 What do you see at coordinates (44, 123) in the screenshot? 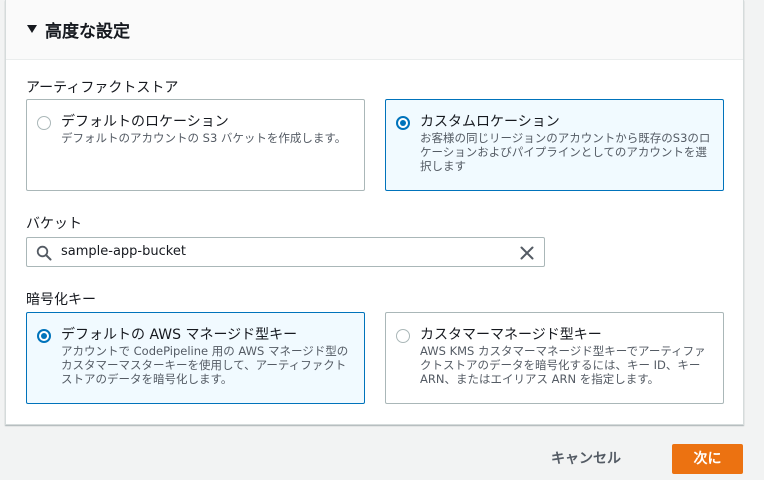
I see `radio-default-location` at bounding box center [44, 123].